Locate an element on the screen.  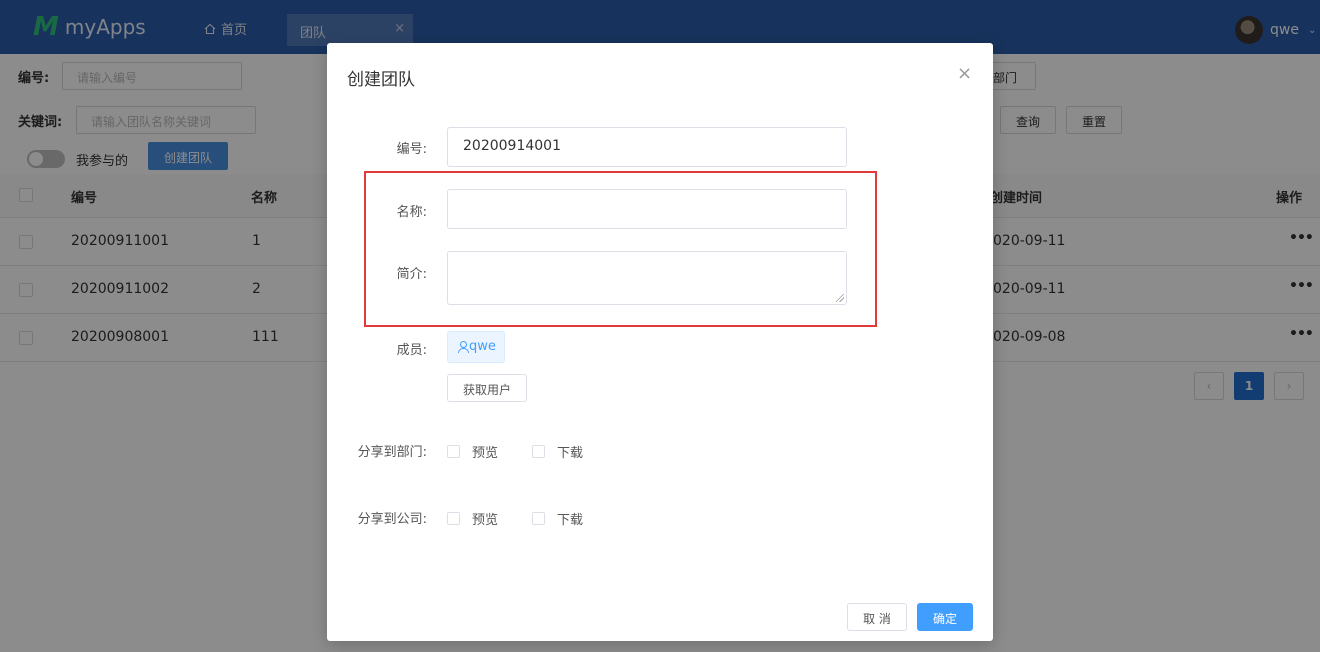
share-dept-preview-checkbox is located at coordinates (453, 451).